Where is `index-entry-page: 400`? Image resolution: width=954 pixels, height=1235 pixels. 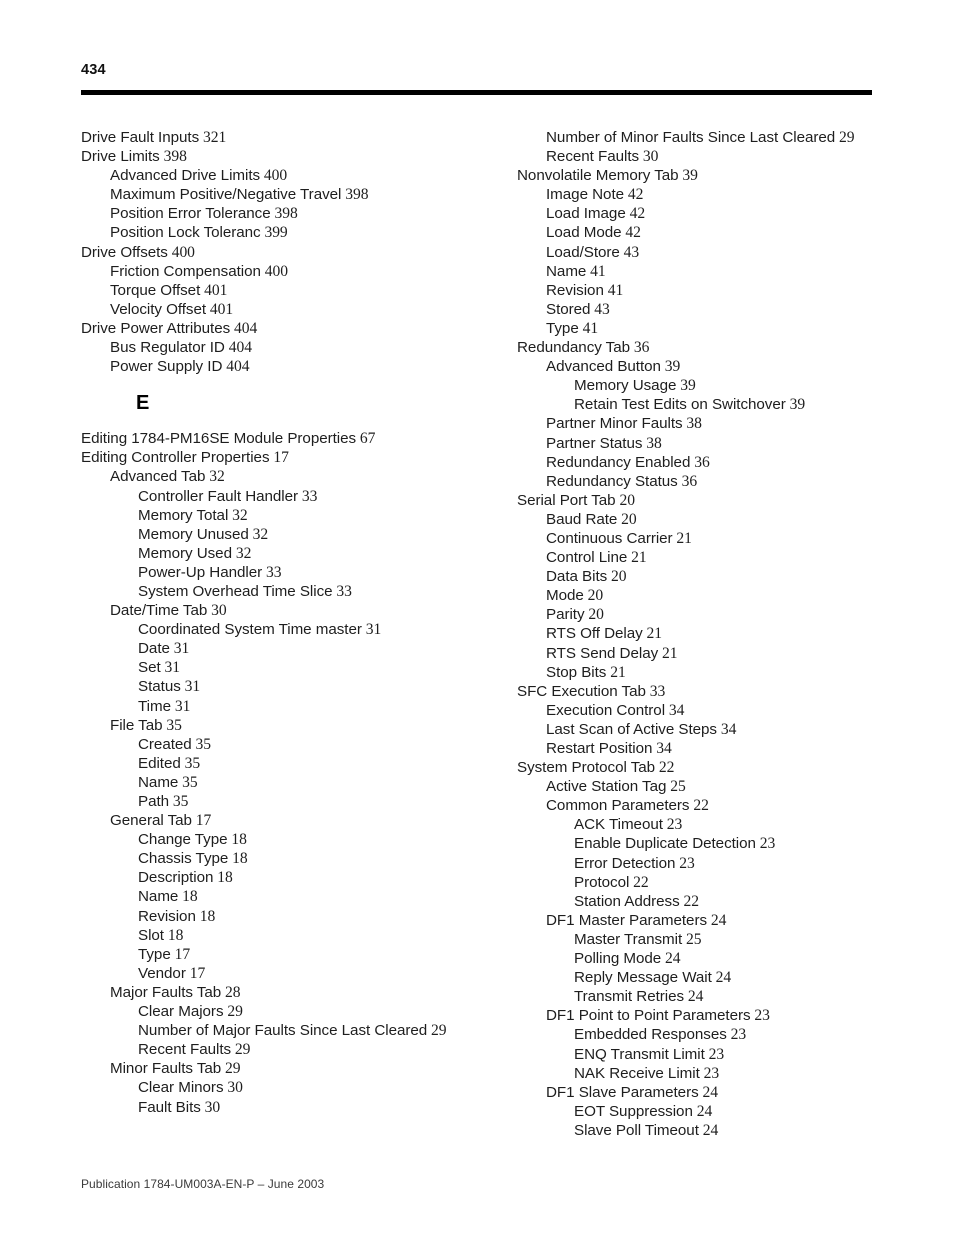 index-entry-page: 400 is located at coordinates (274, 271).